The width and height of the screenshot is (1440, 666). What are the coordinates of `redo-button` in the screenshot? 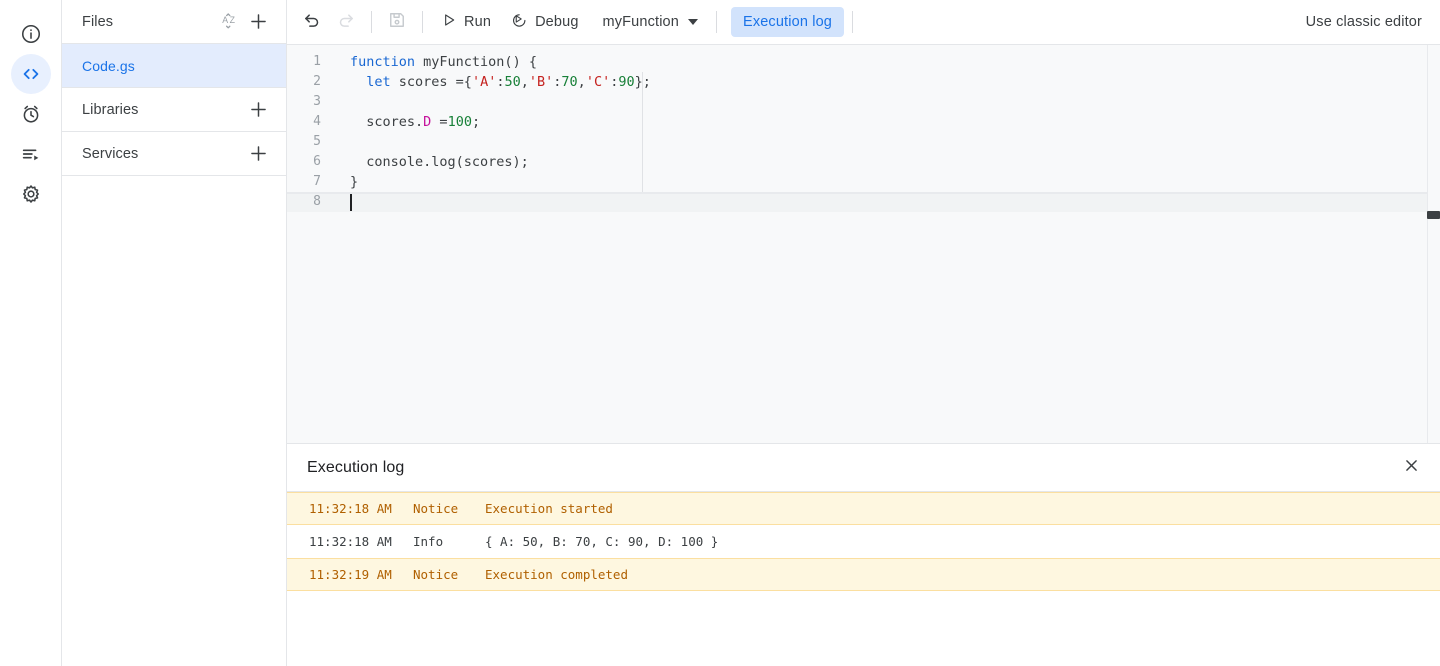 It's located at (346, 22).